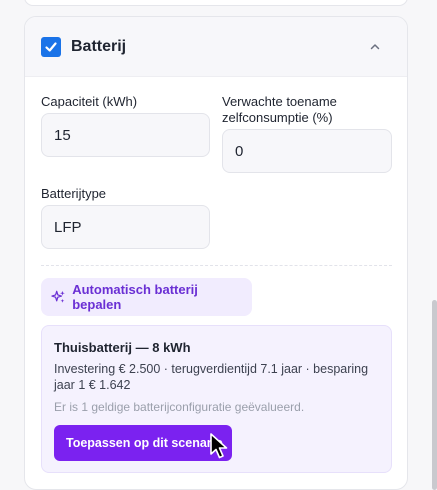 The height and width of the screenshot is (490, 437). I want to click on mouse-cursor-icon, so click(219, 446).